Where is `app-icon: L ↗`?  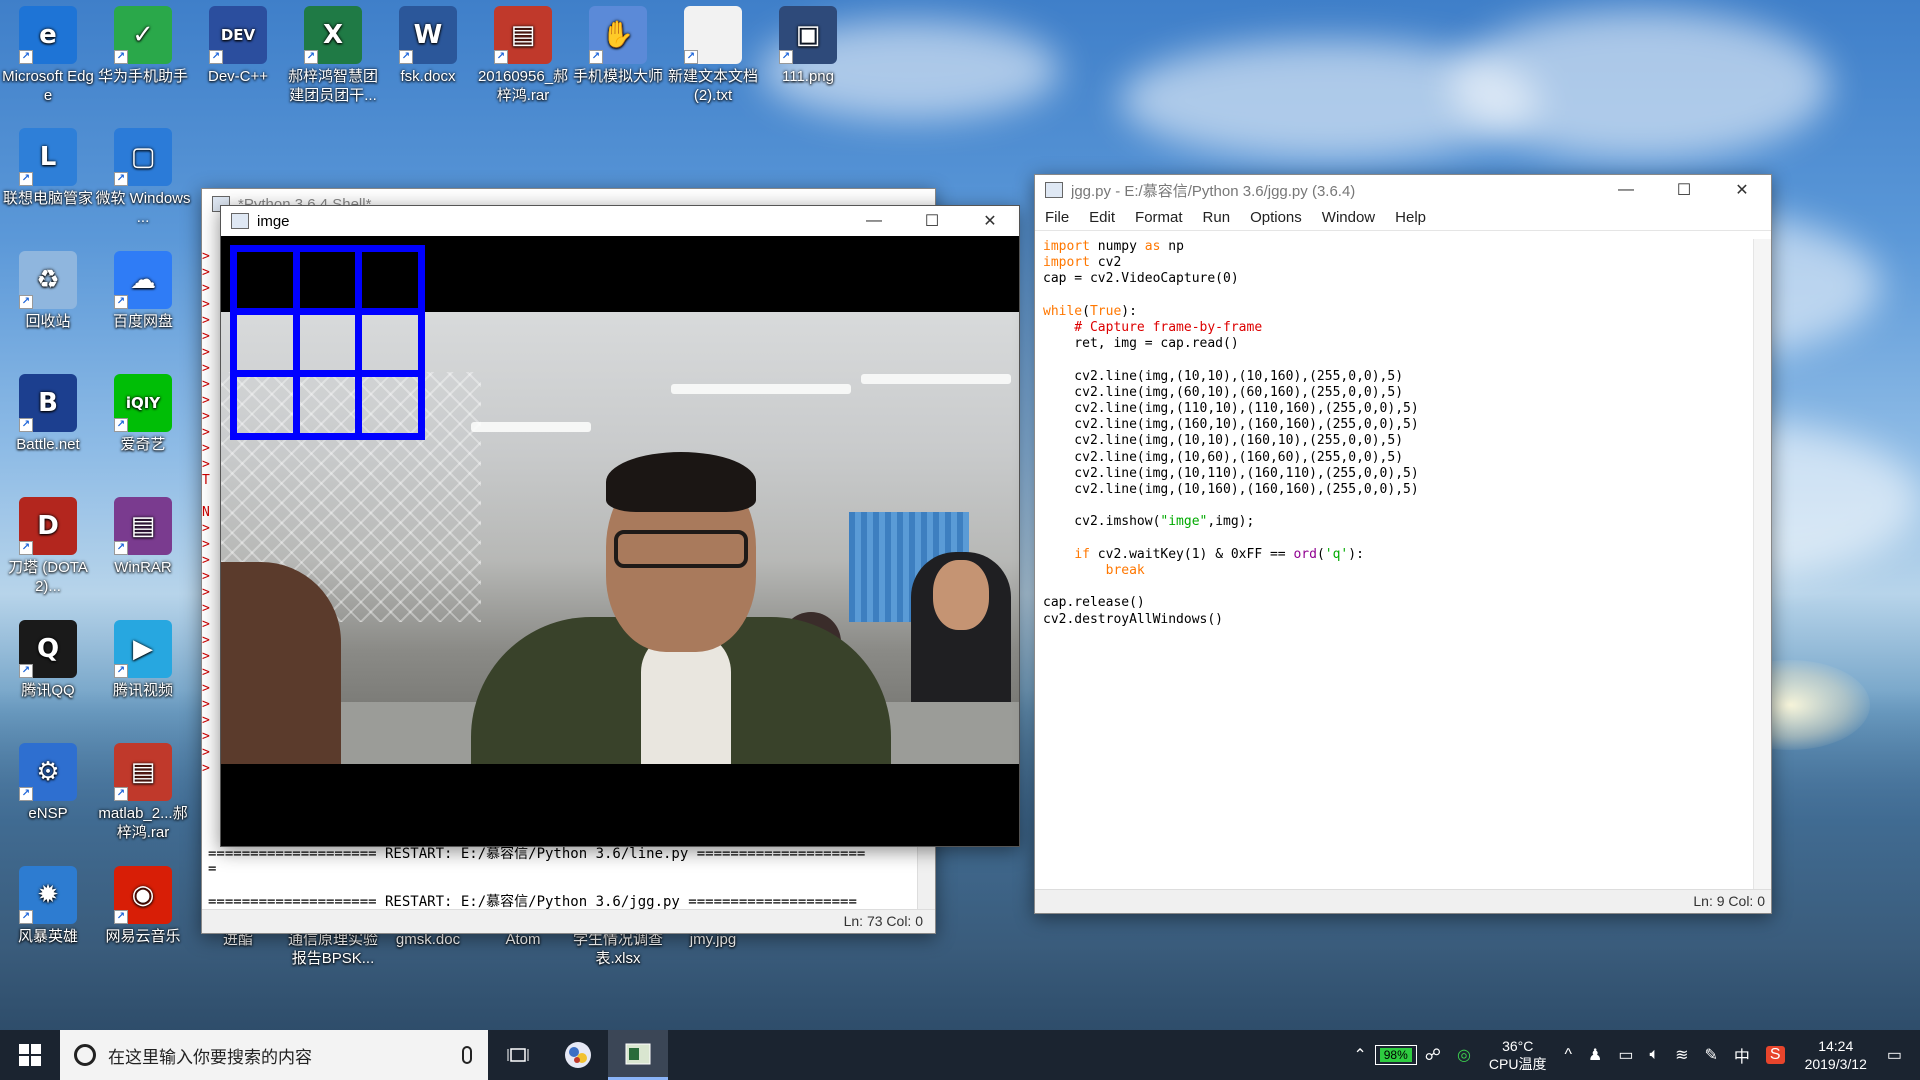
app-icon: L ↗ is located at coordinates (48, 157).